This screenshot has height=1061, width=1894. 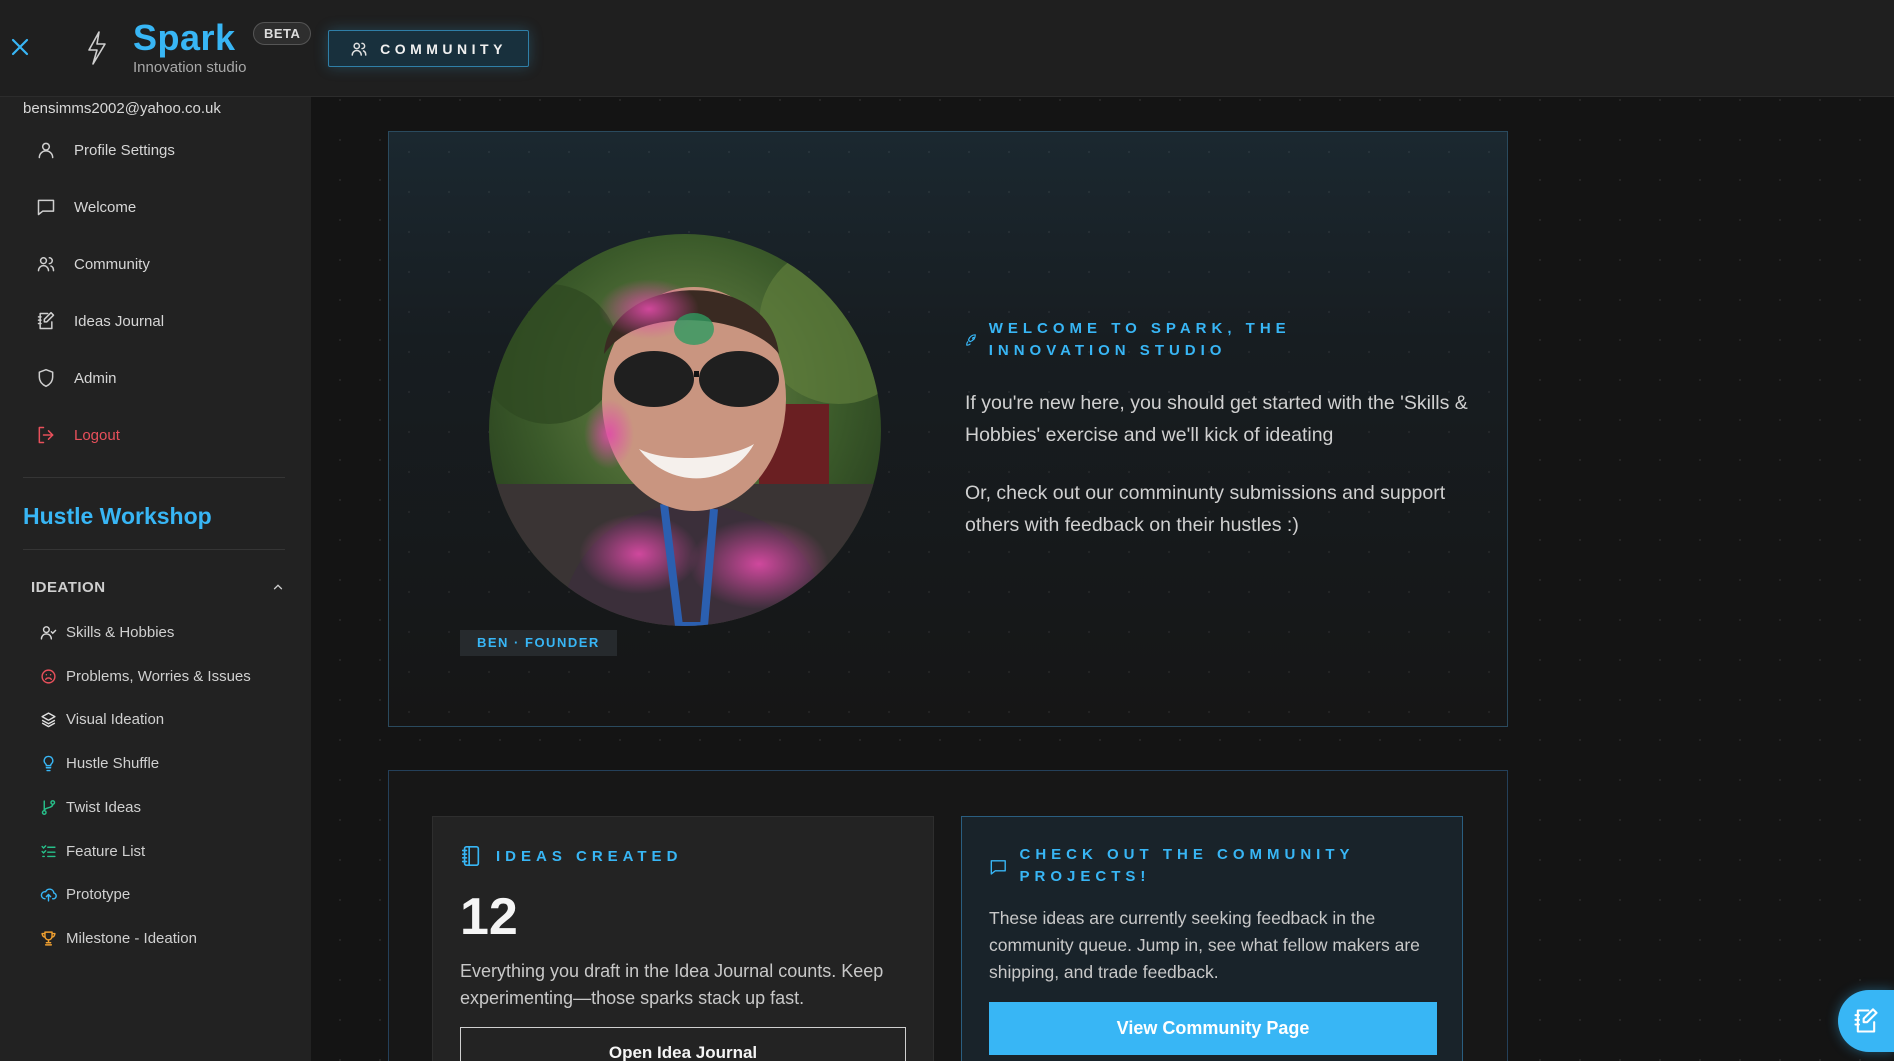 I want to click on welcome-heading: Welcome to Spark, the Innovation Studio, so click(x=1165, y=340).